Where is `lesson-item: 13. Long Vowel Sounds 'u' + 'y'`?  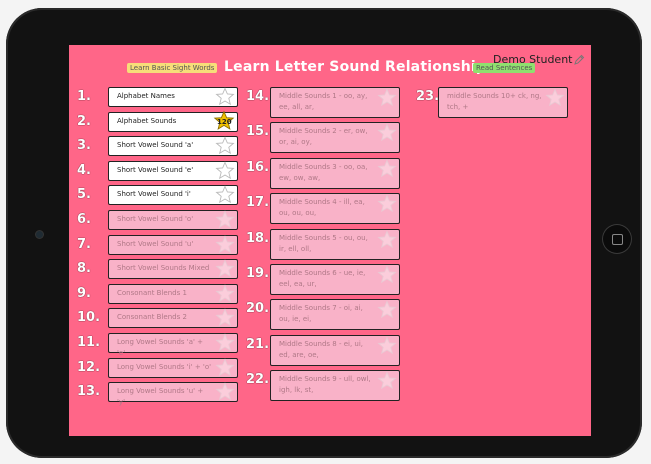 lesson-item: 13. Long Vowel Sounds 'u' + 'y' is located at coordinates (157, 394).